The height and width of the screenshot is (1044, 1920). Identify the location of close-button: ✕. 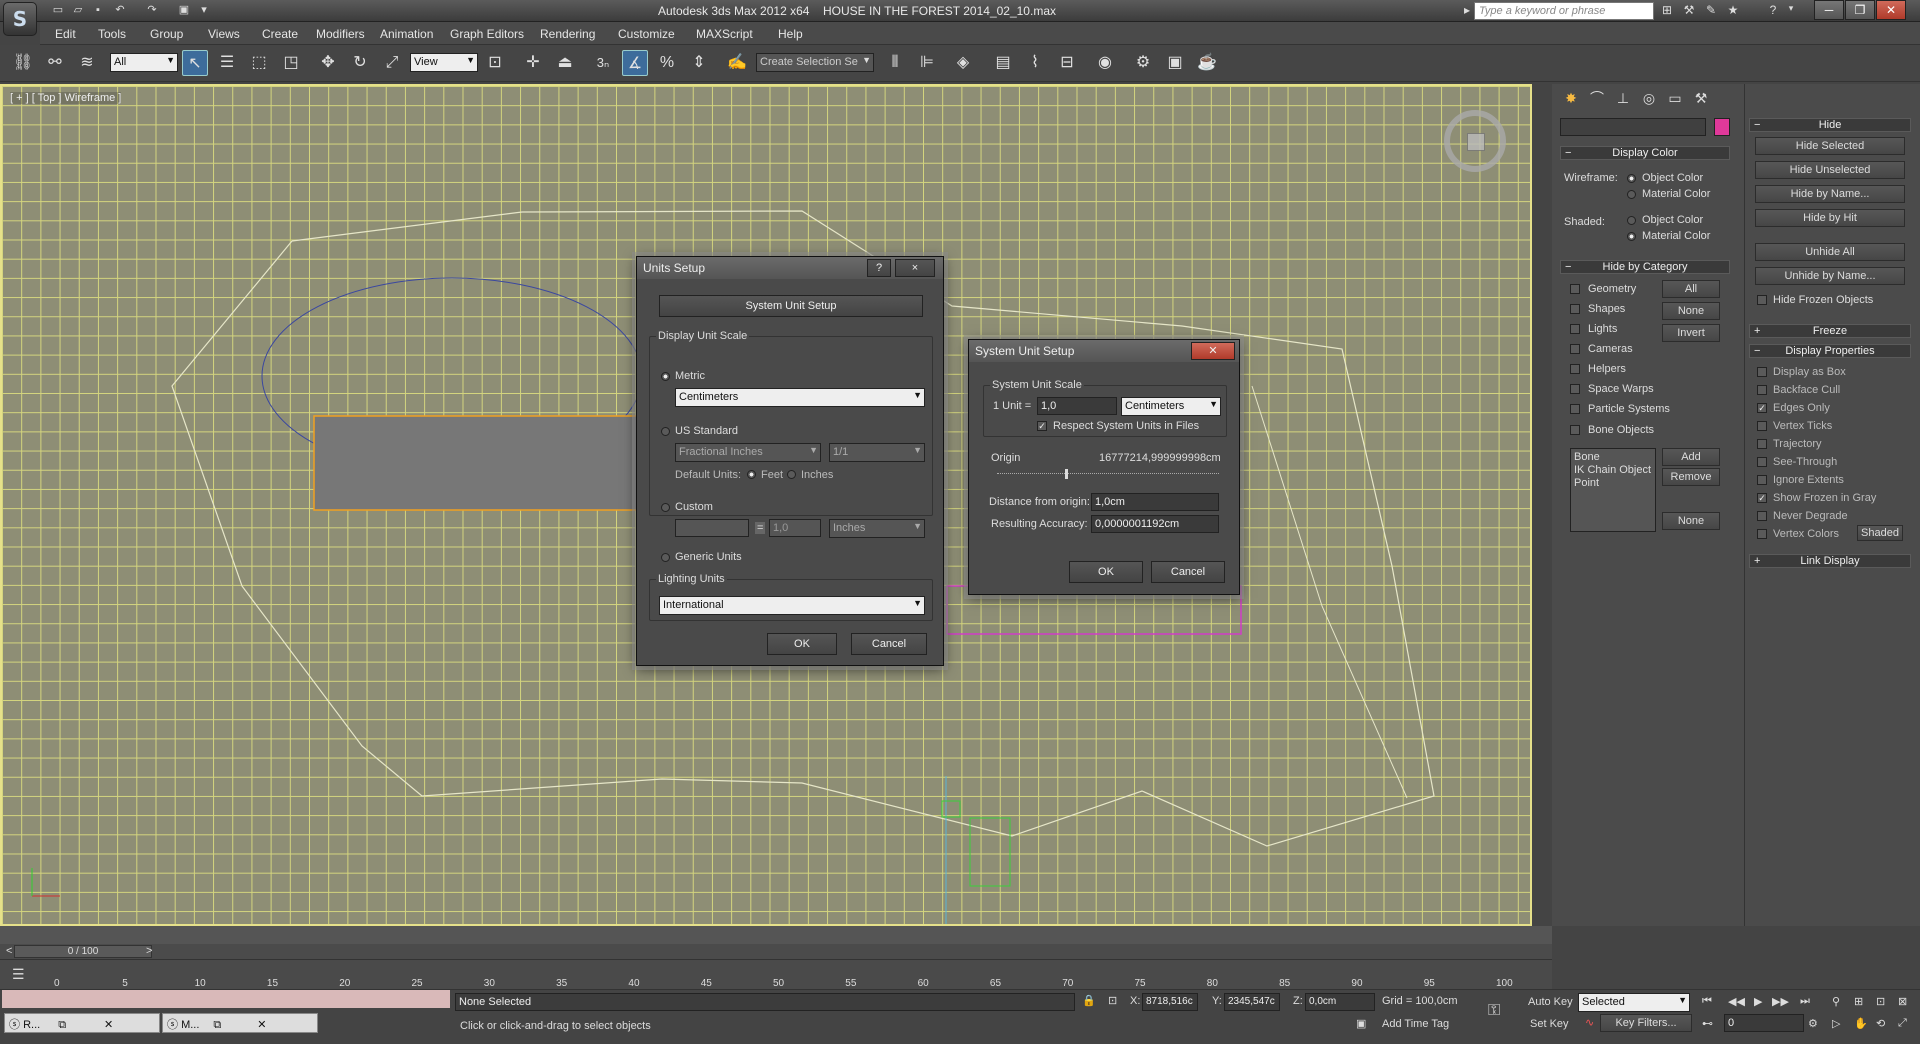
(1891, 10).